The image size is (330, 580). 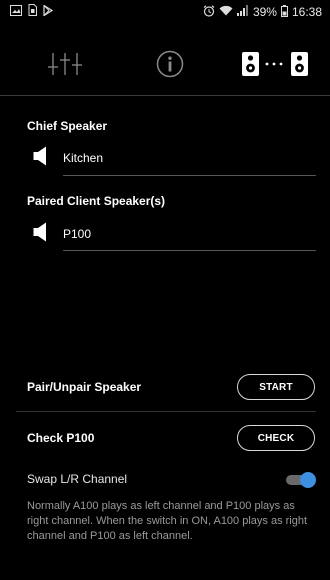 I want to click on battery-icon, so click(x=284, y=12).